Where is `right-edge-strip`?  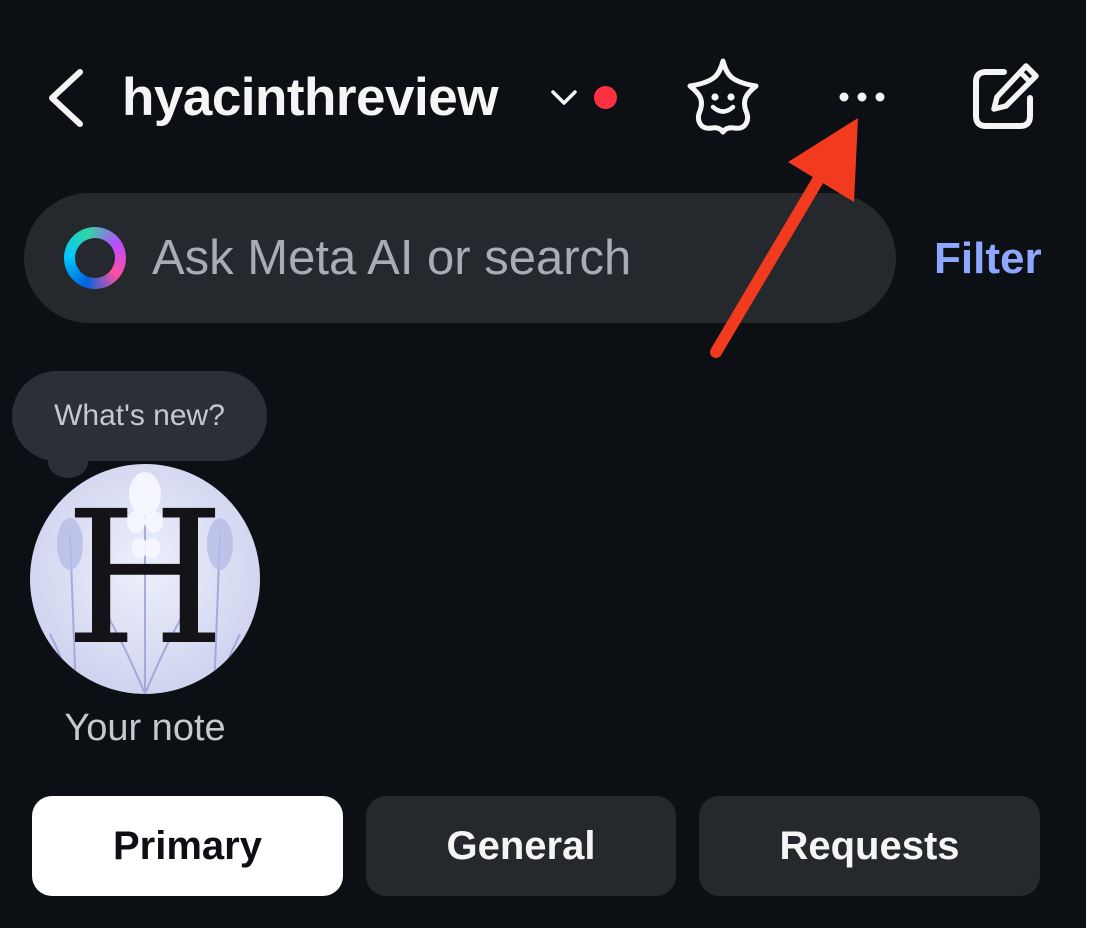
right-edge-strip is located at coordinates (1091, 464).